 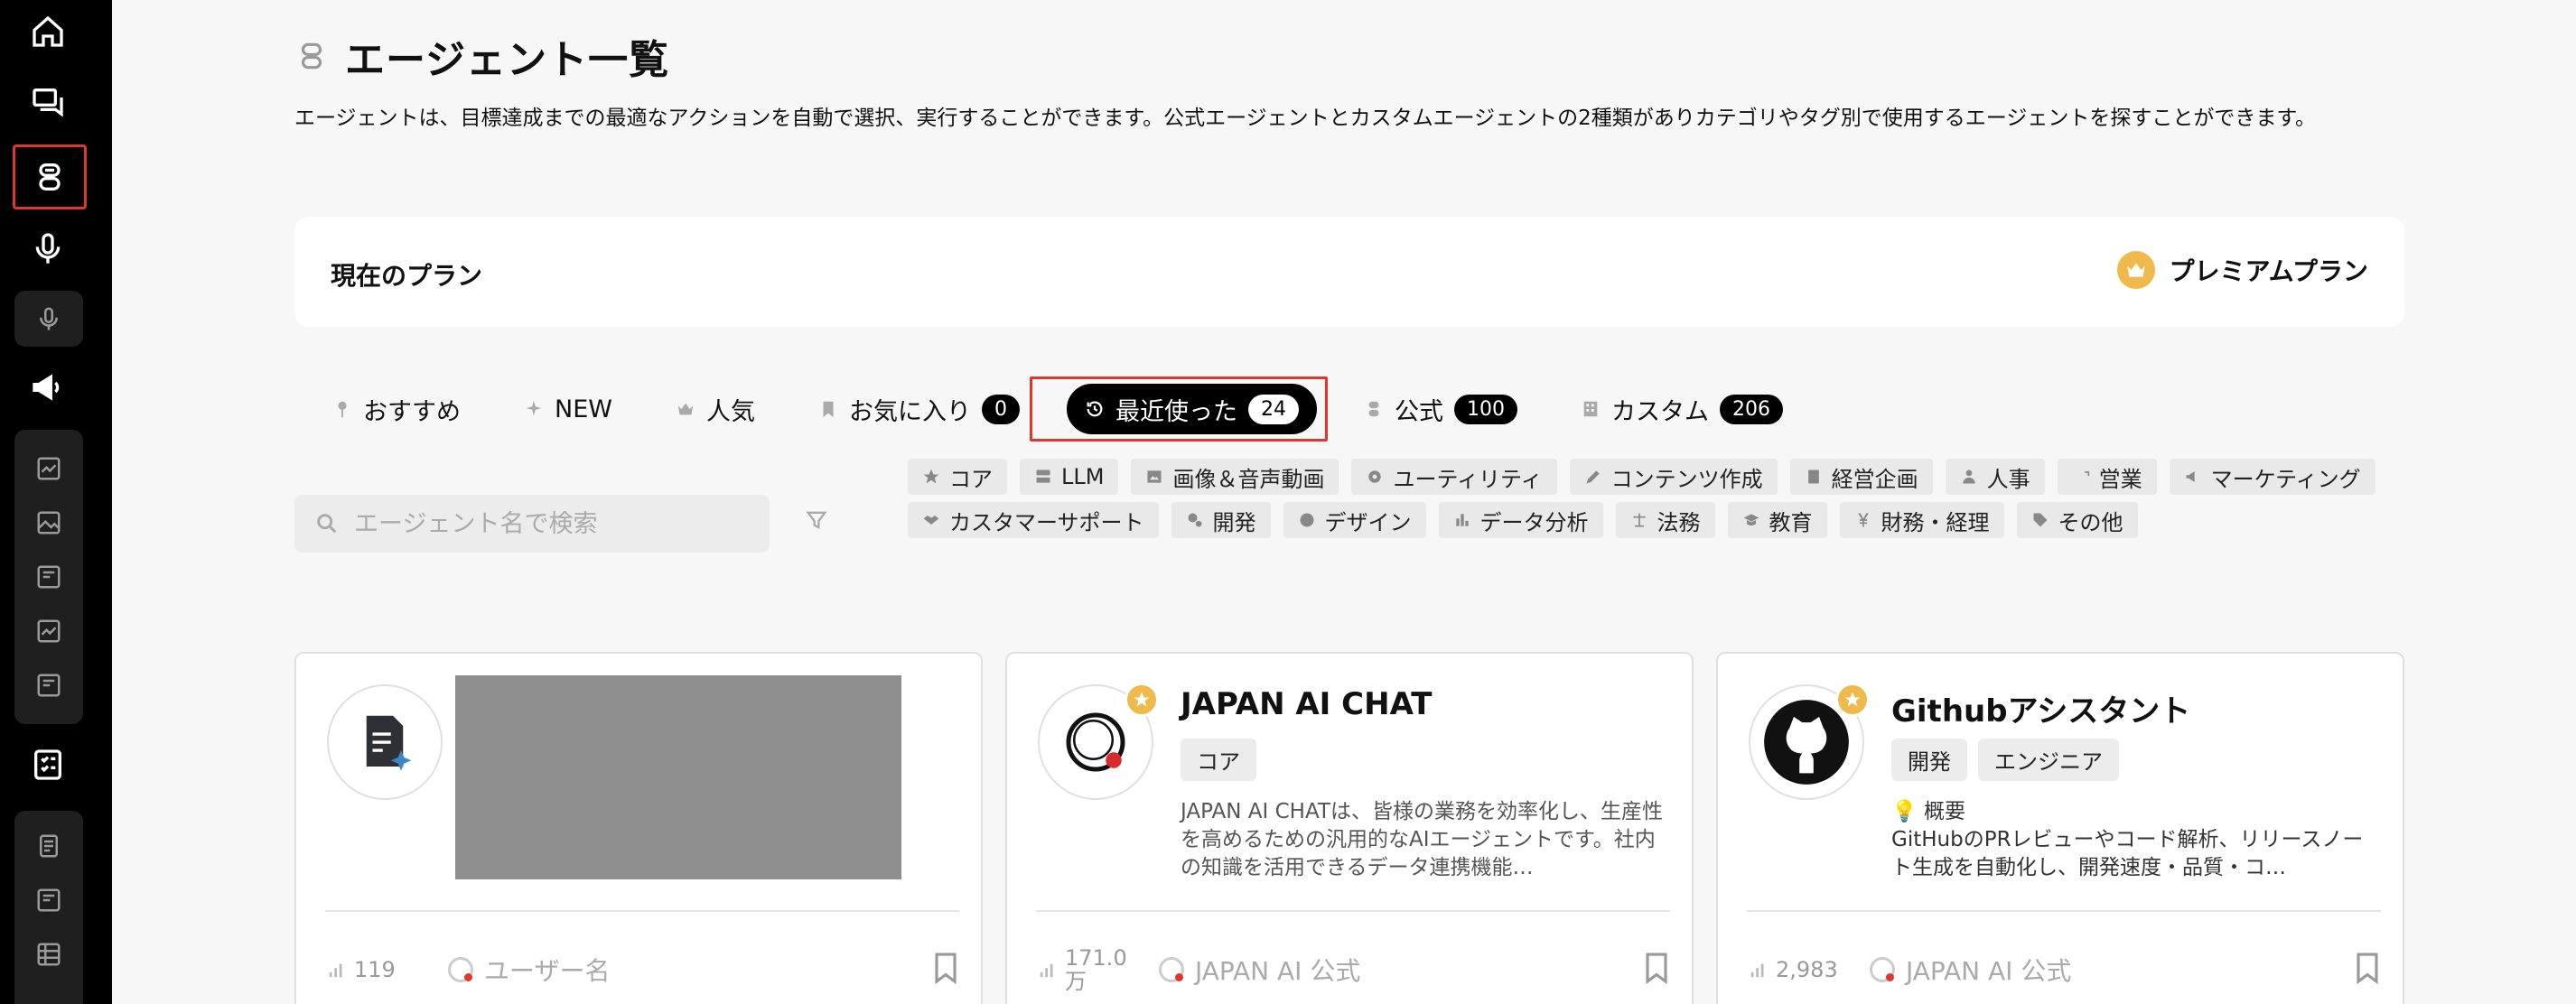 What do you see at coordinates (1928, 811) in the screenshot?
I see `agent-overview-label: 💡 概要` at bounding box center [1928, 811].